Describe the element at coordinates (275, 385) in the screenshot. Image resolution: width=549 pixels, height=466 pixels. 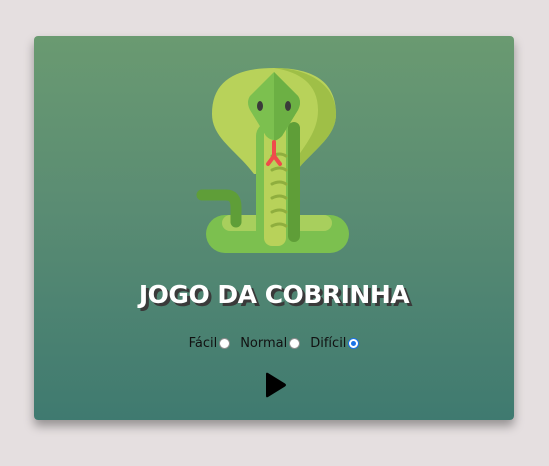
I see `play-icon` at that location.